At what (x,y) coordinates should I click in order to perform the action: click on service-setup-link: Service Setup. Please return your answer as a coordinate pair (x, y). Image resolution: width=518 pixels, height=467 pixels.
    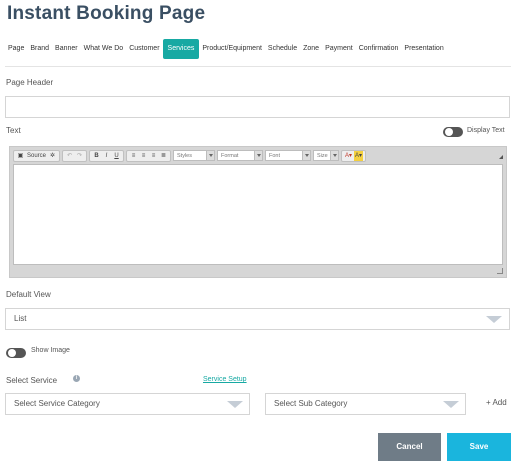
    Looking at the image, I should click on (225, 379).